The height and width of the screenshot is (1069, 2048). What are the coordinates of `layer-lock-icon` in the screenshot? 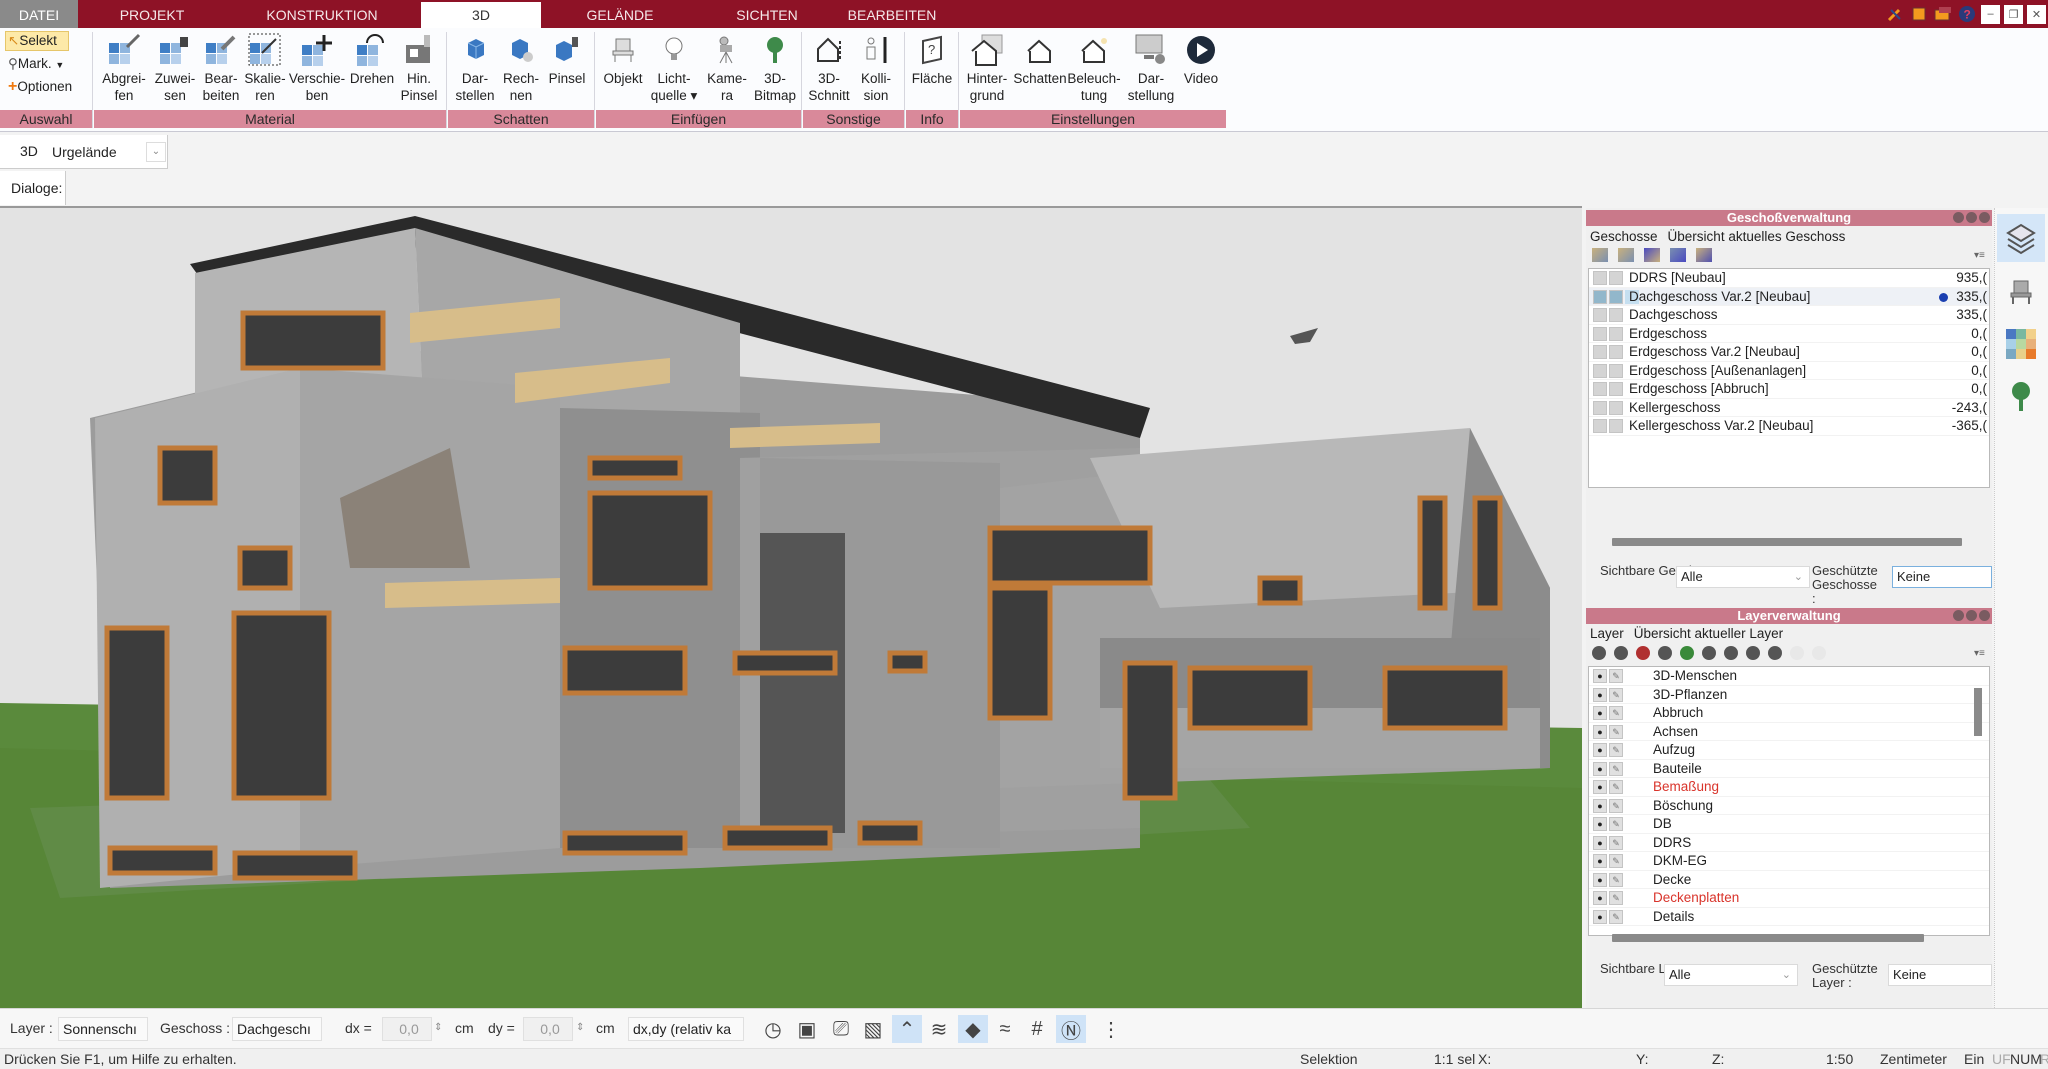 It's located at (1775, 653).